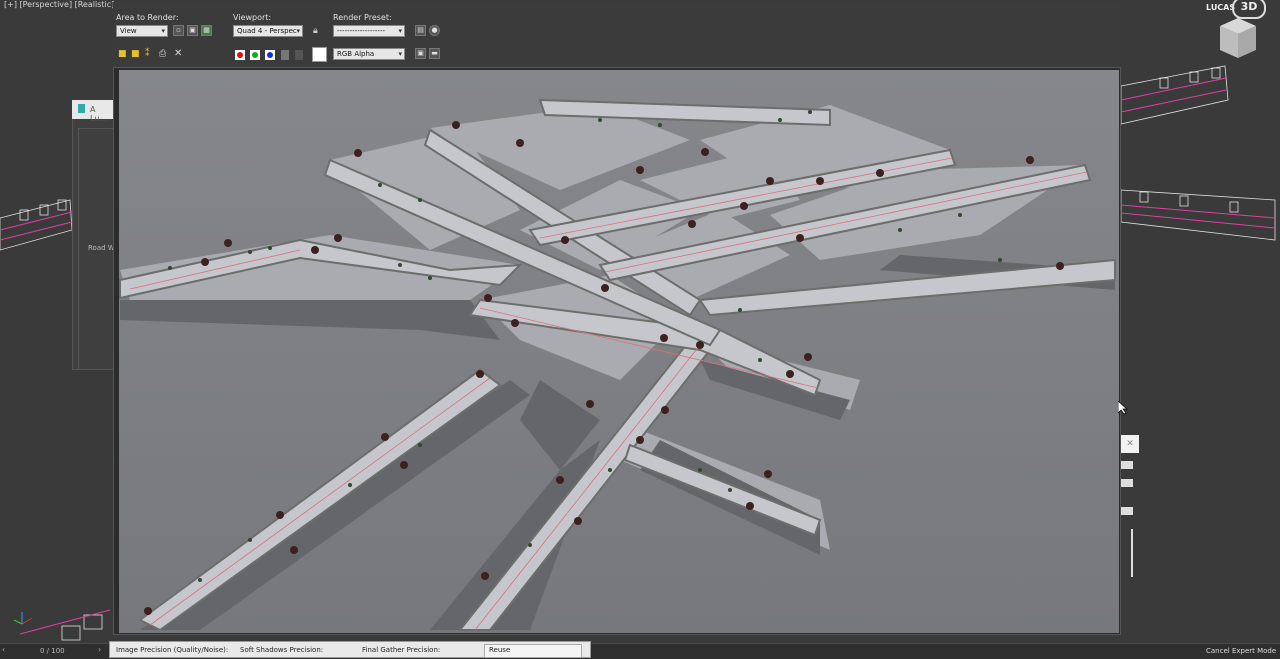 This screenshot has height=659, width=1280. I want to click on mono-toggle, so click(299, 55).